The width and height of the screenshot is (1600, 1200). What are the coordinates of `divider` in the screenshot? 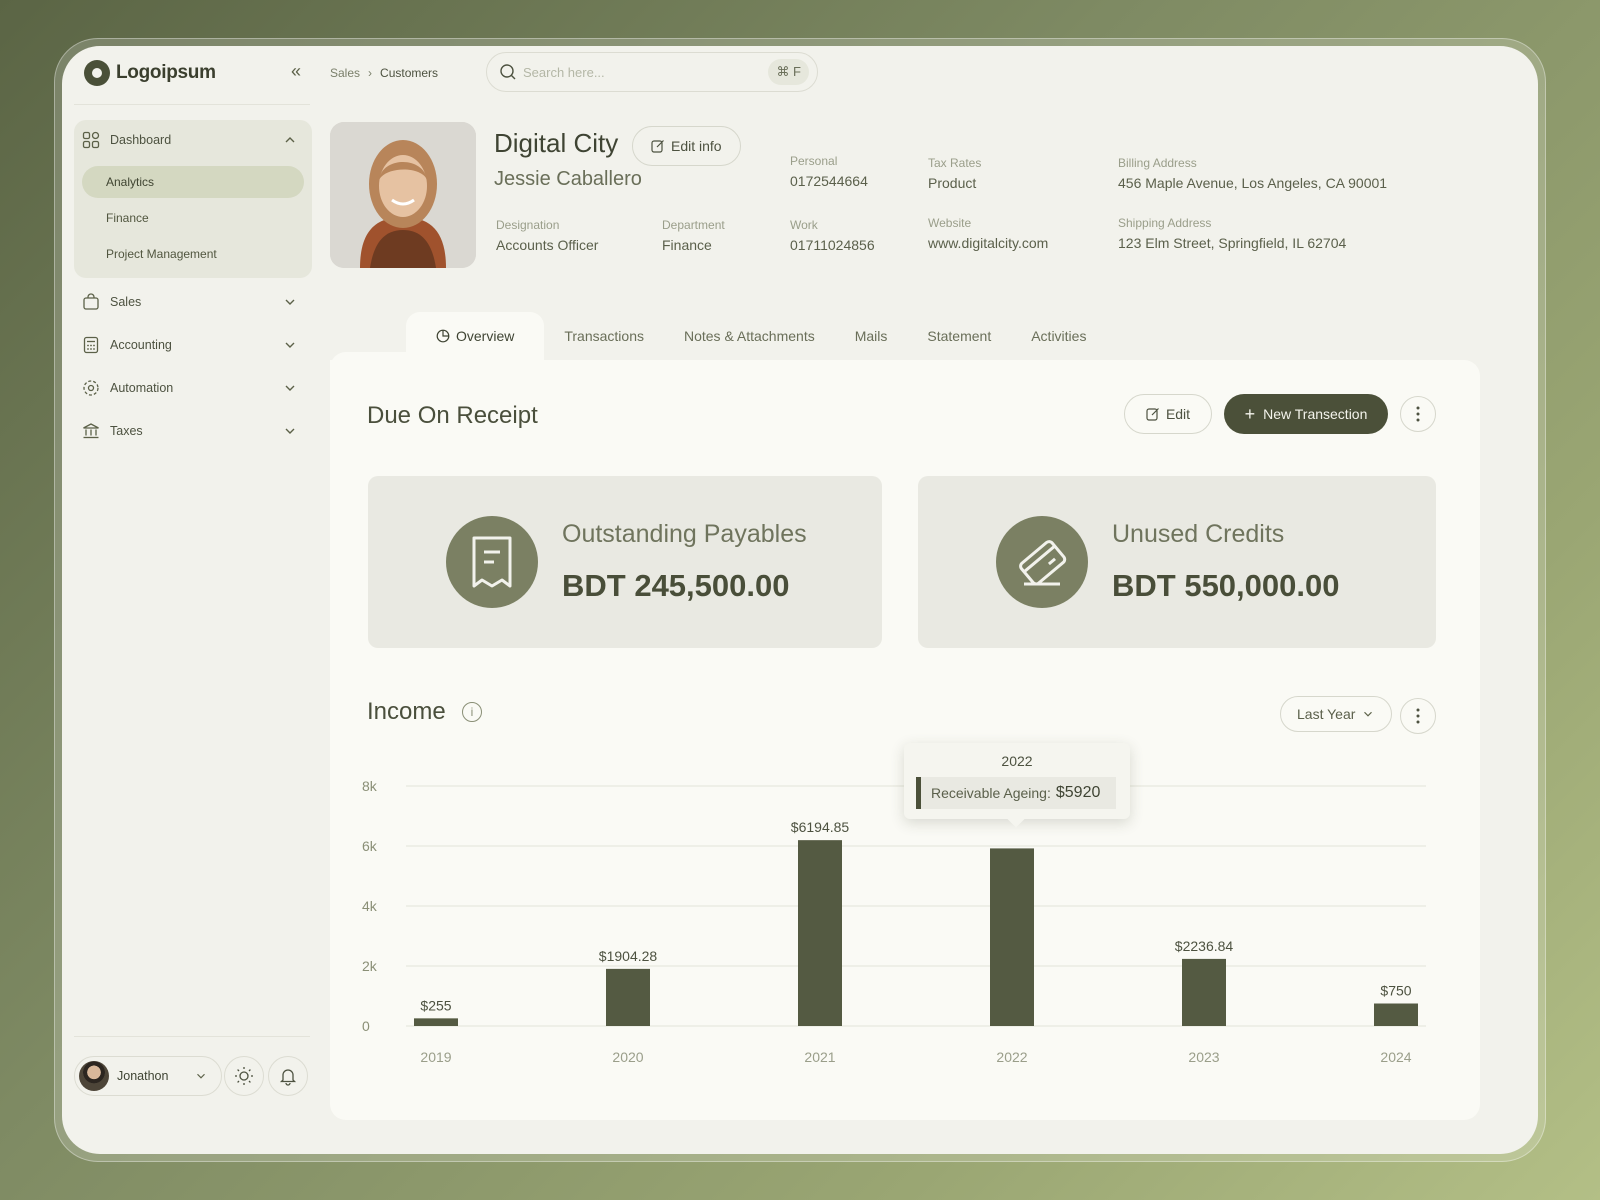 It's located at (192, 104).